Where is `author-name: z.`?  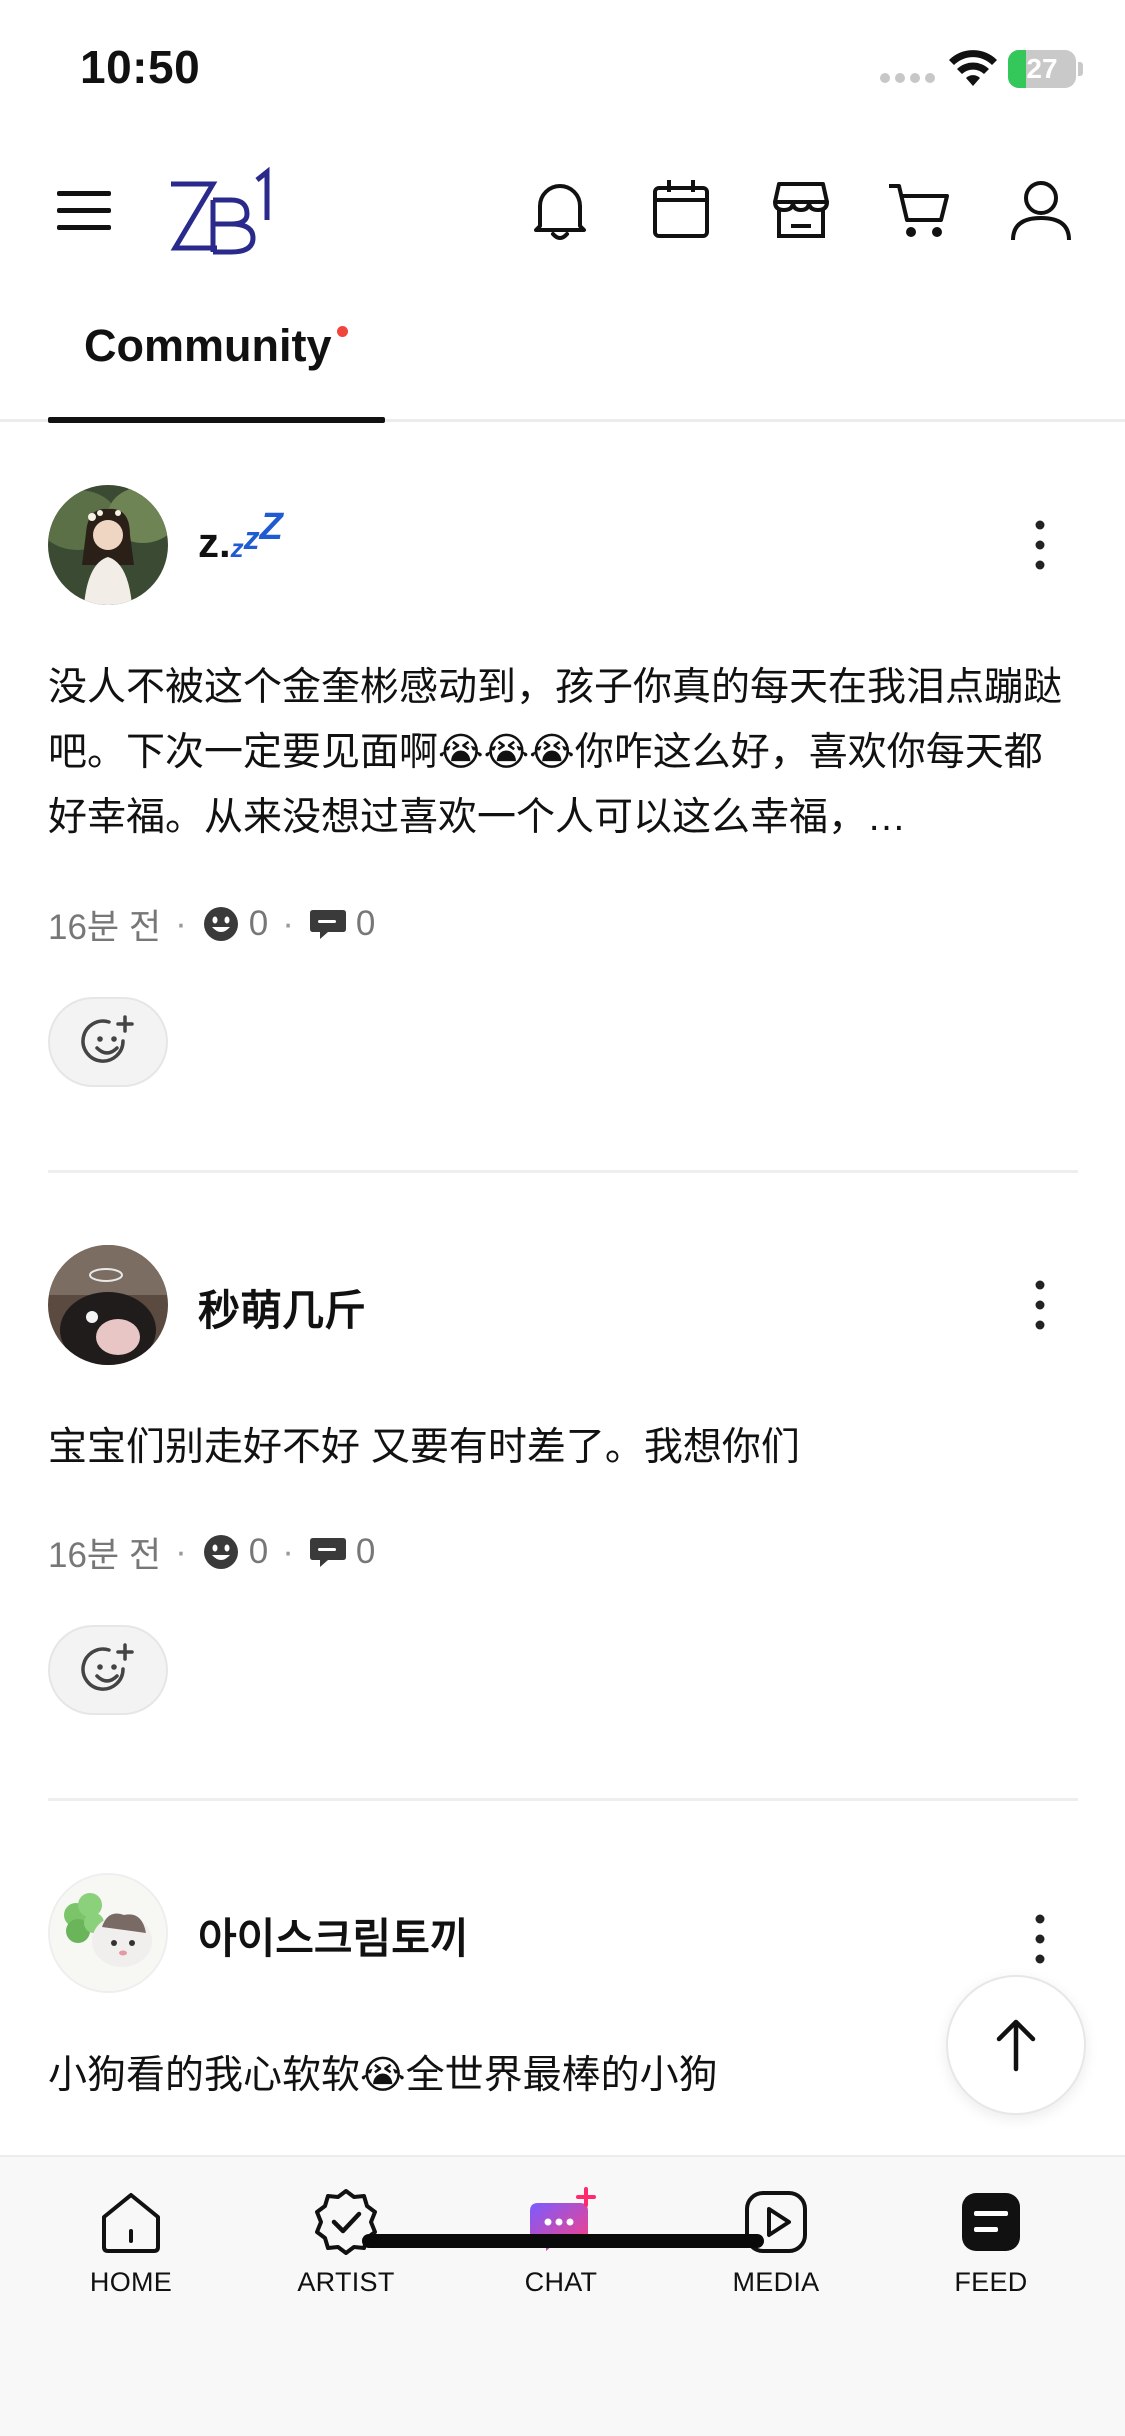
author-name: z. is located at coordinates (214, 542).